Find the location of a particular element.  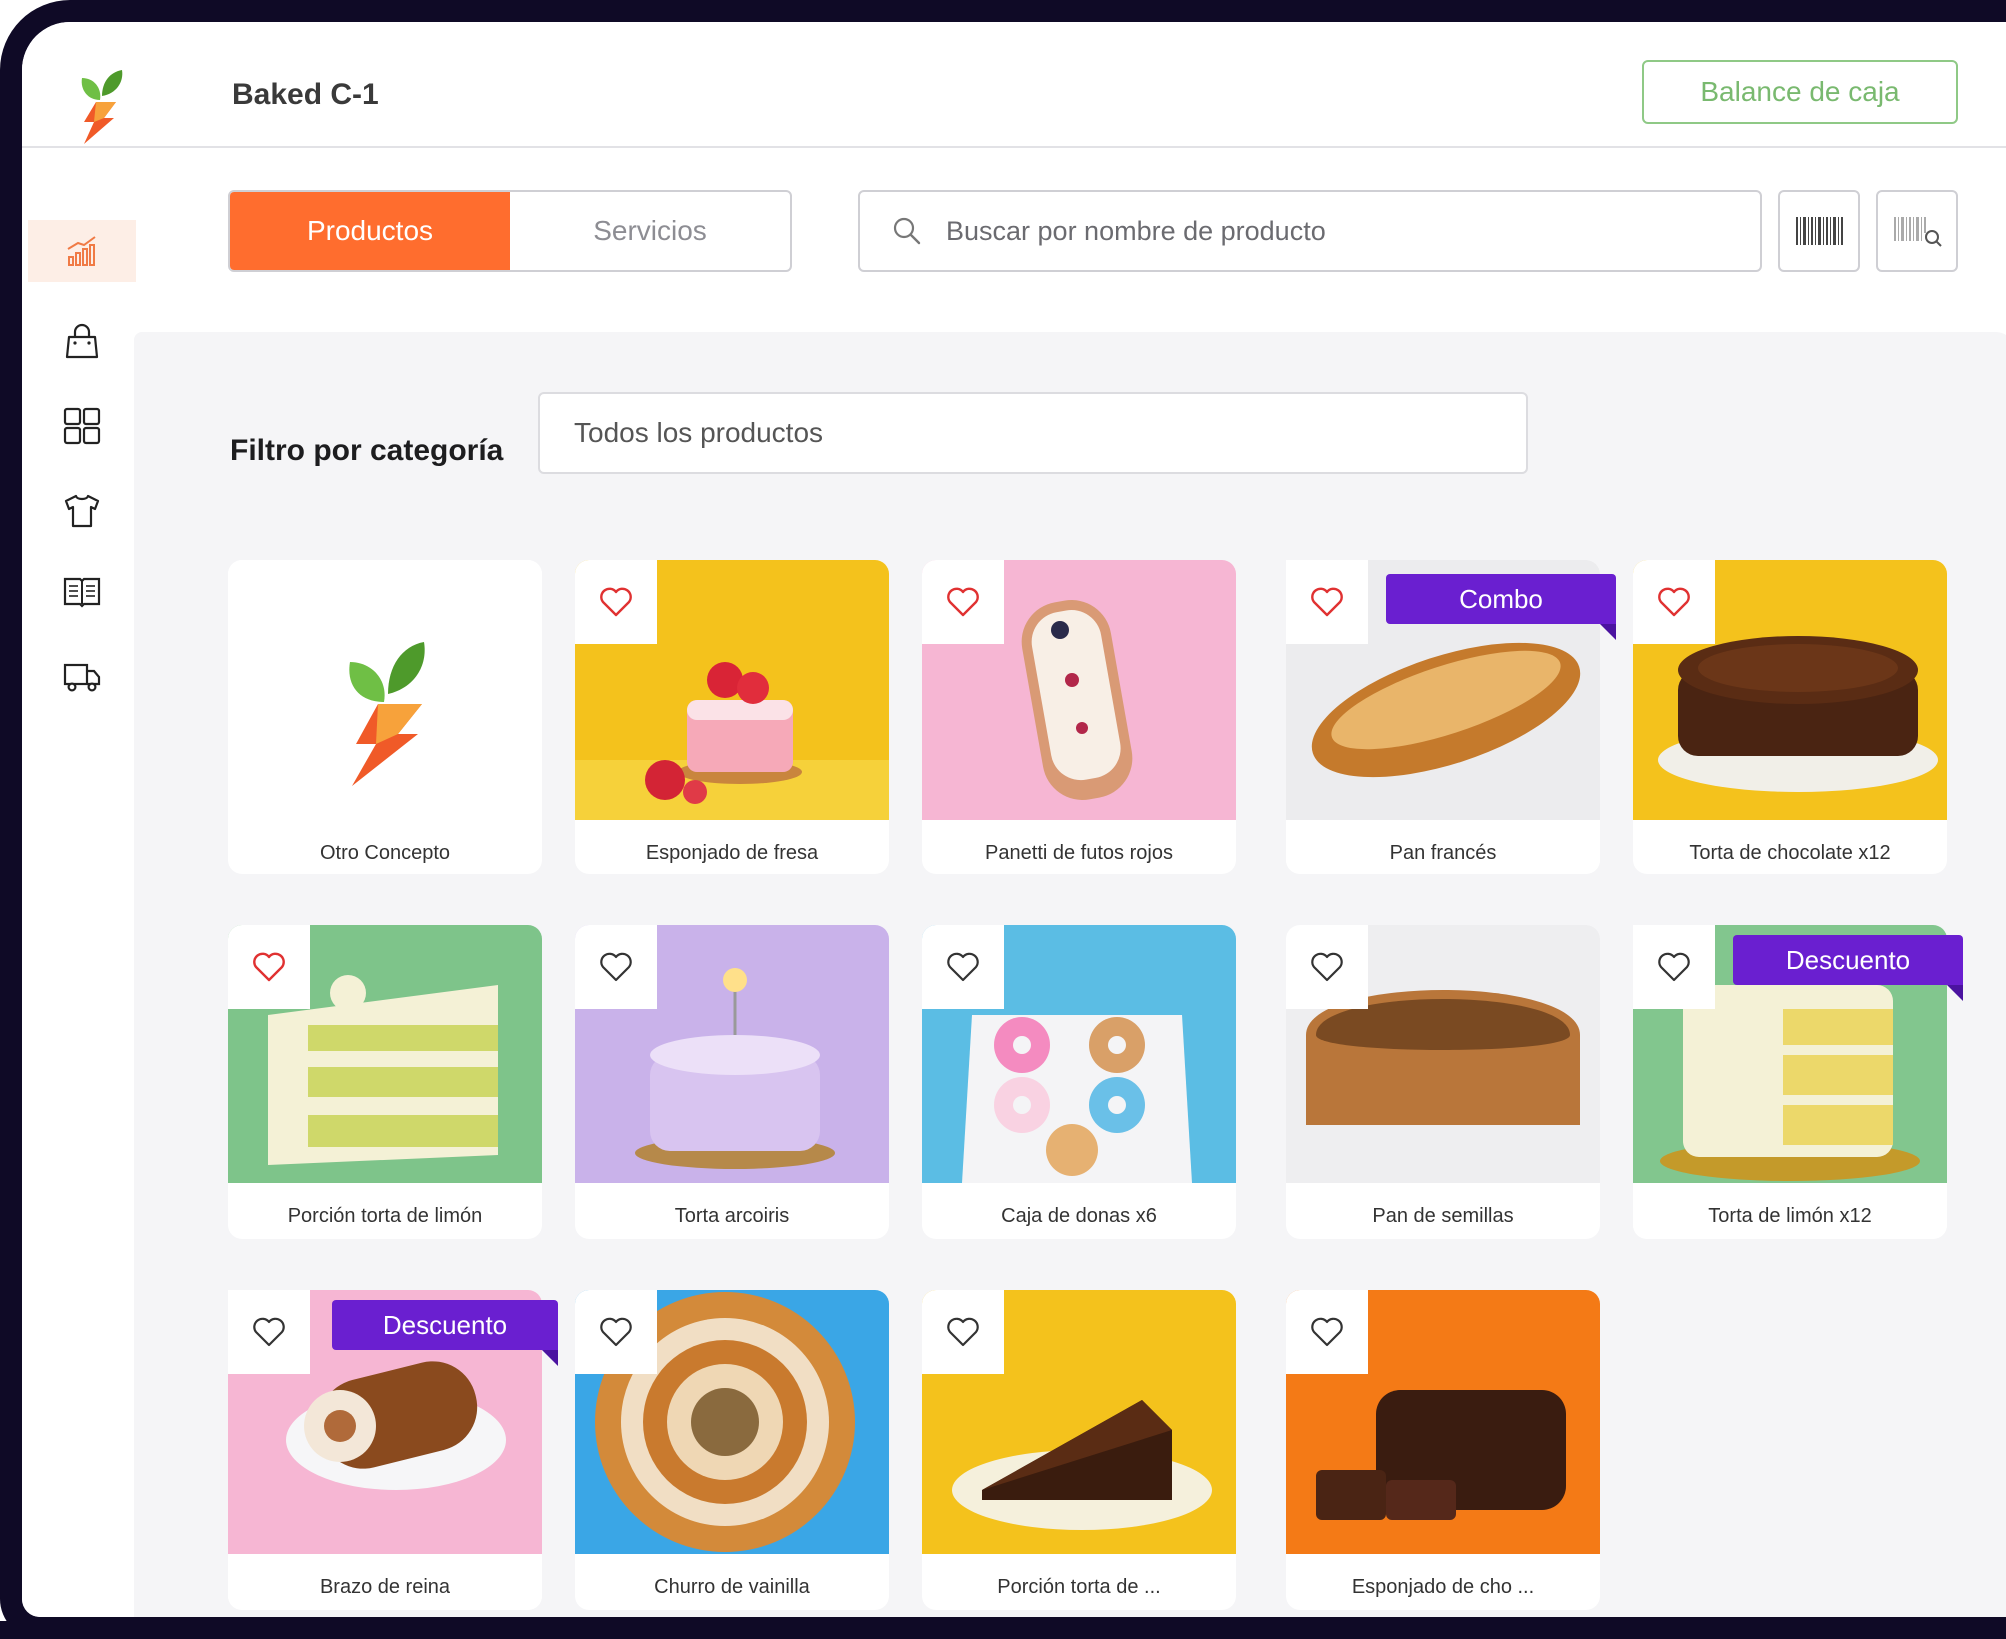

search-icon is located at coordinates (907, 231).